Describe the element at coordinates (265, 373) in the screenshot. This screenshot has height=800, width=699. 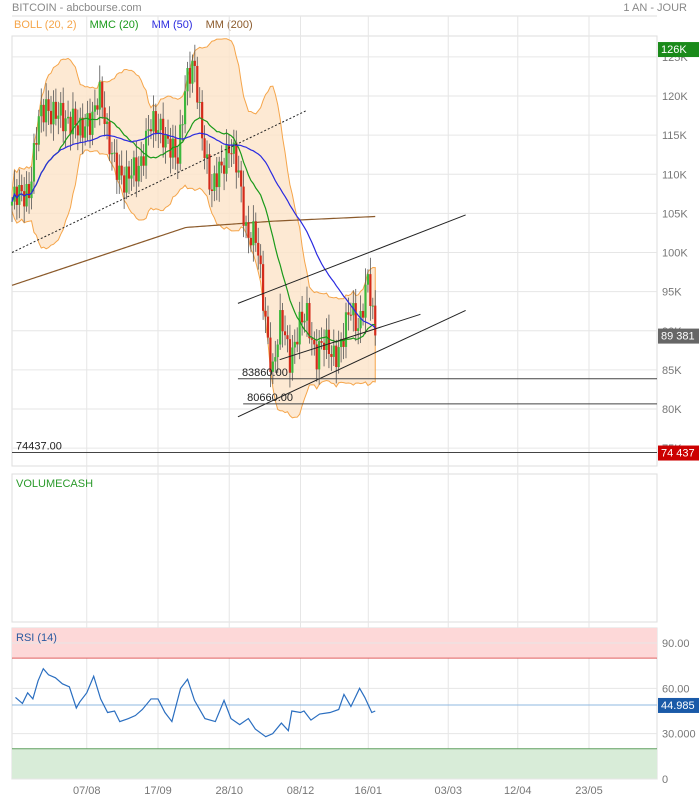
I see `support-level-label: 83860.00` at that location.